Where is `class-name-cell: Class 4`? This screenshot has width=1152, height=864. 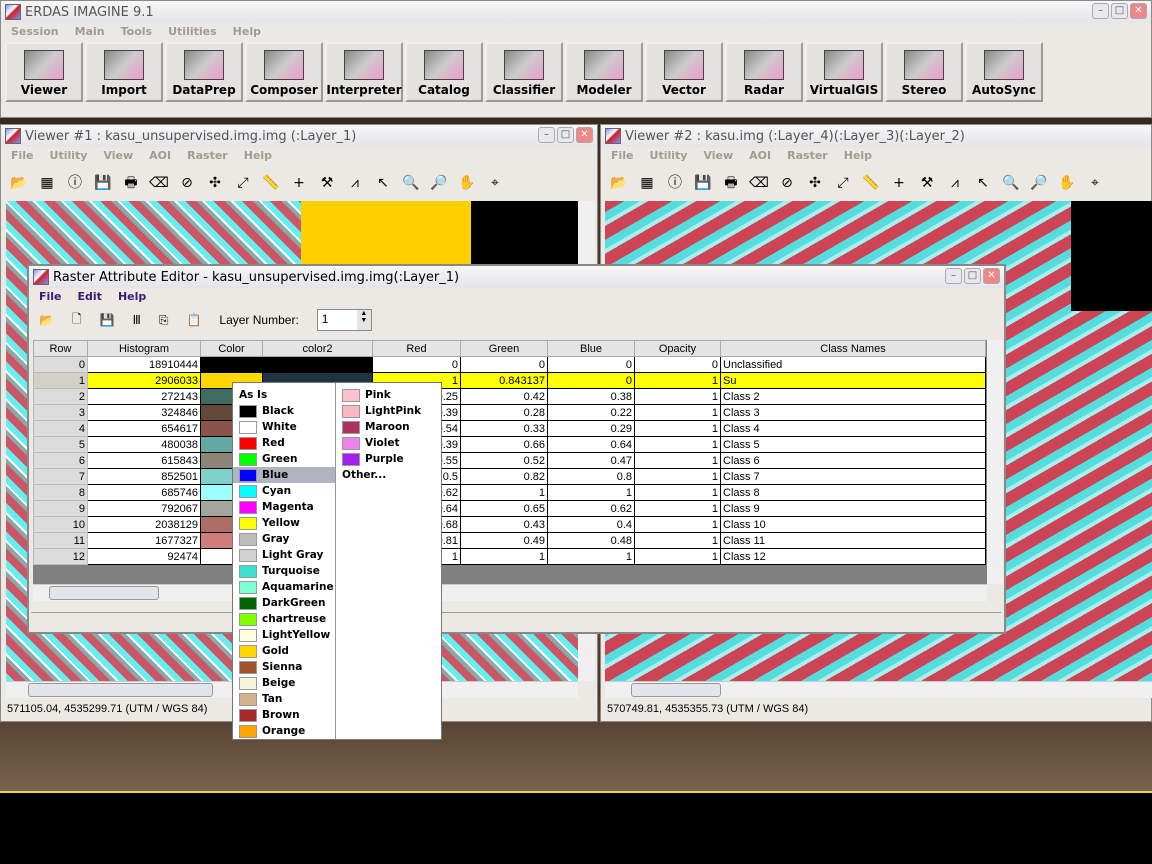 class-name-cell: Class 4 is located at coordinates (853, 428).